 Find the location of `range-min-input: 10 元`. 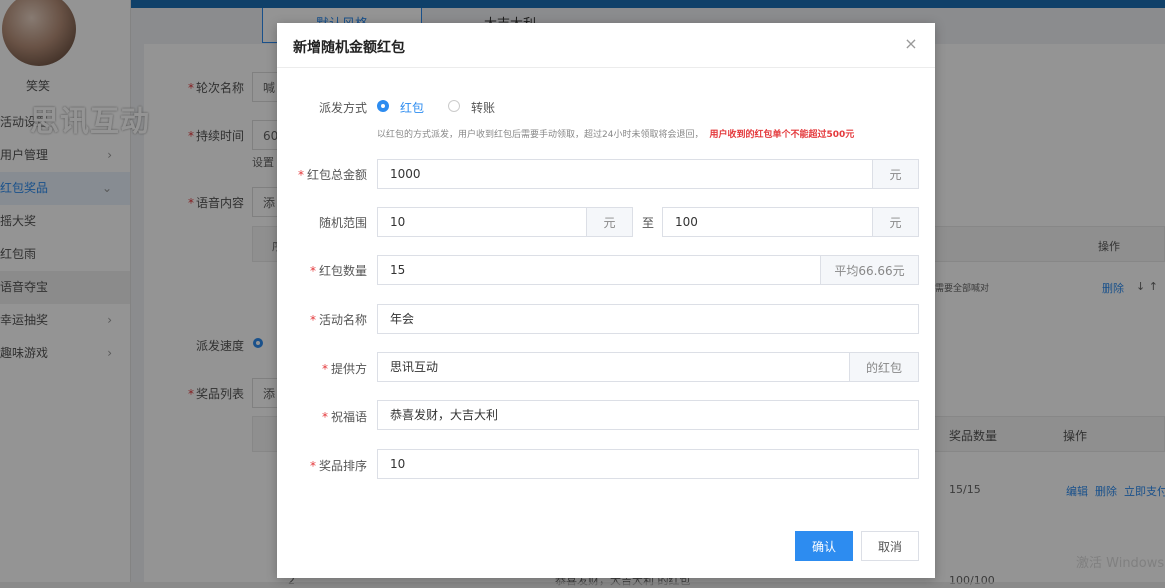

range-min-input: 10 元 is located at coordinates (505, 222).